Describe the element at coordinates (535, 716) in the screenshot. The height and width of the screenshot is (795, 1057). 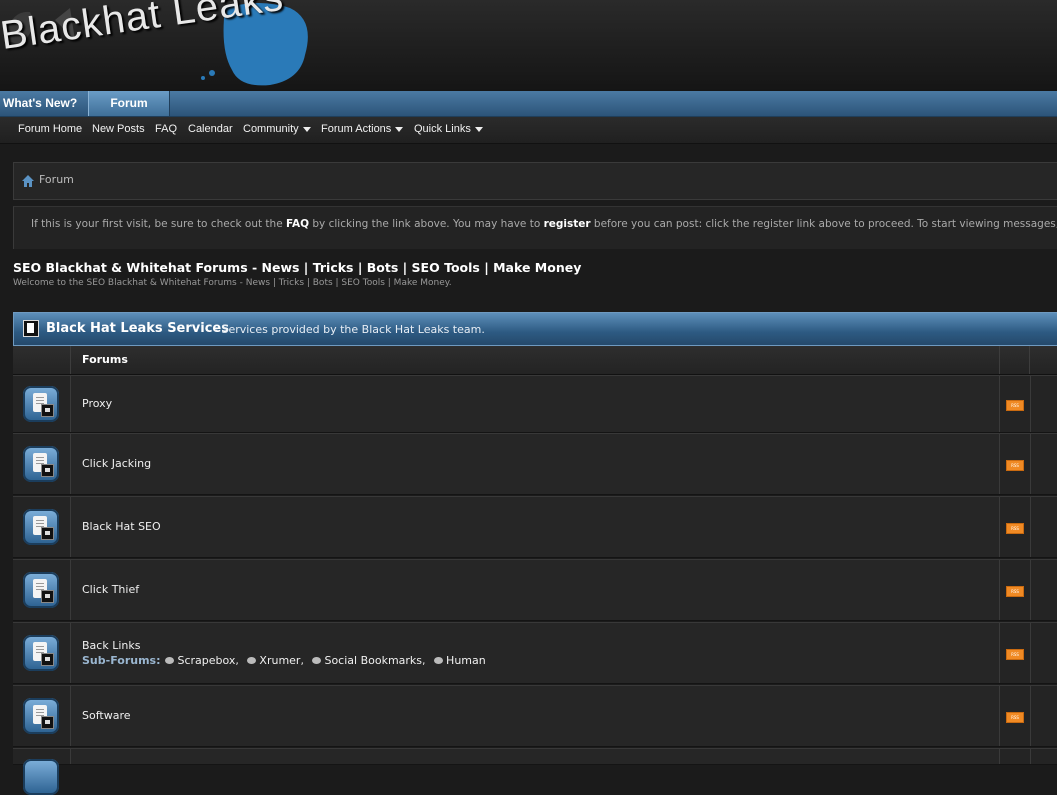
I see `forum-row-software: Software RSS` at that location.